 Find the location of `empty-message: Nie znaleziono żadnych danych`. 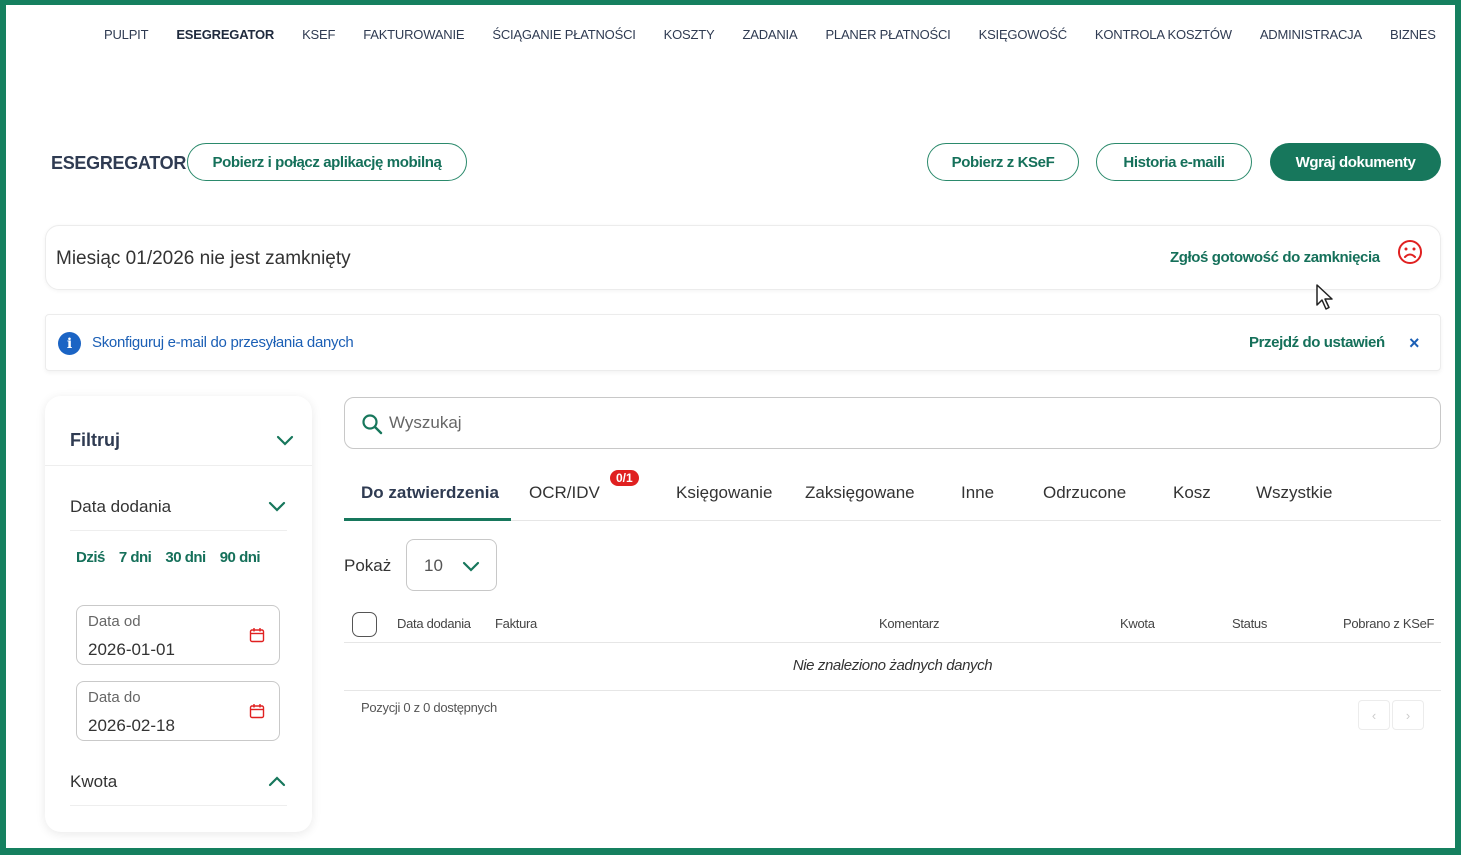

empty-message: Nie znaleziono żadnych danych is located at coordinates (892, 665).